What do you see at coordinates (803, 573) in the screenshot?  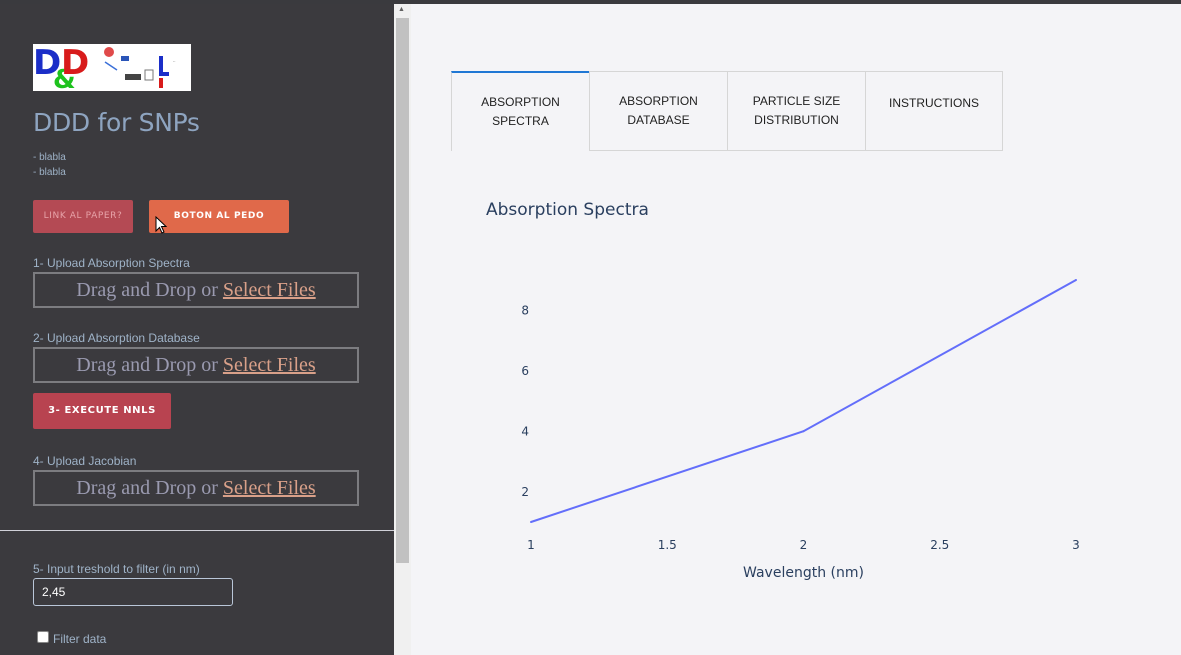 I see `x-axis-label: Wavelength (nm)` at bounding box center [803, 573].